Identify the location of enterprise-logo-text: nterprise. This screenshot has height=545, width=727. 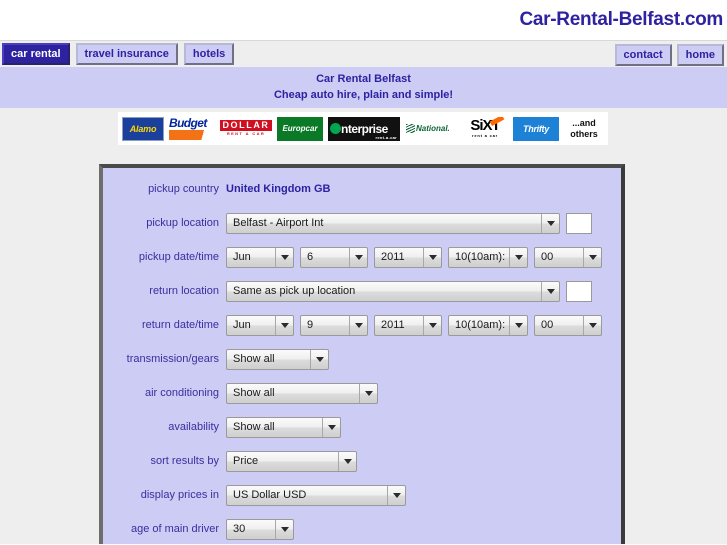
(364, 128).